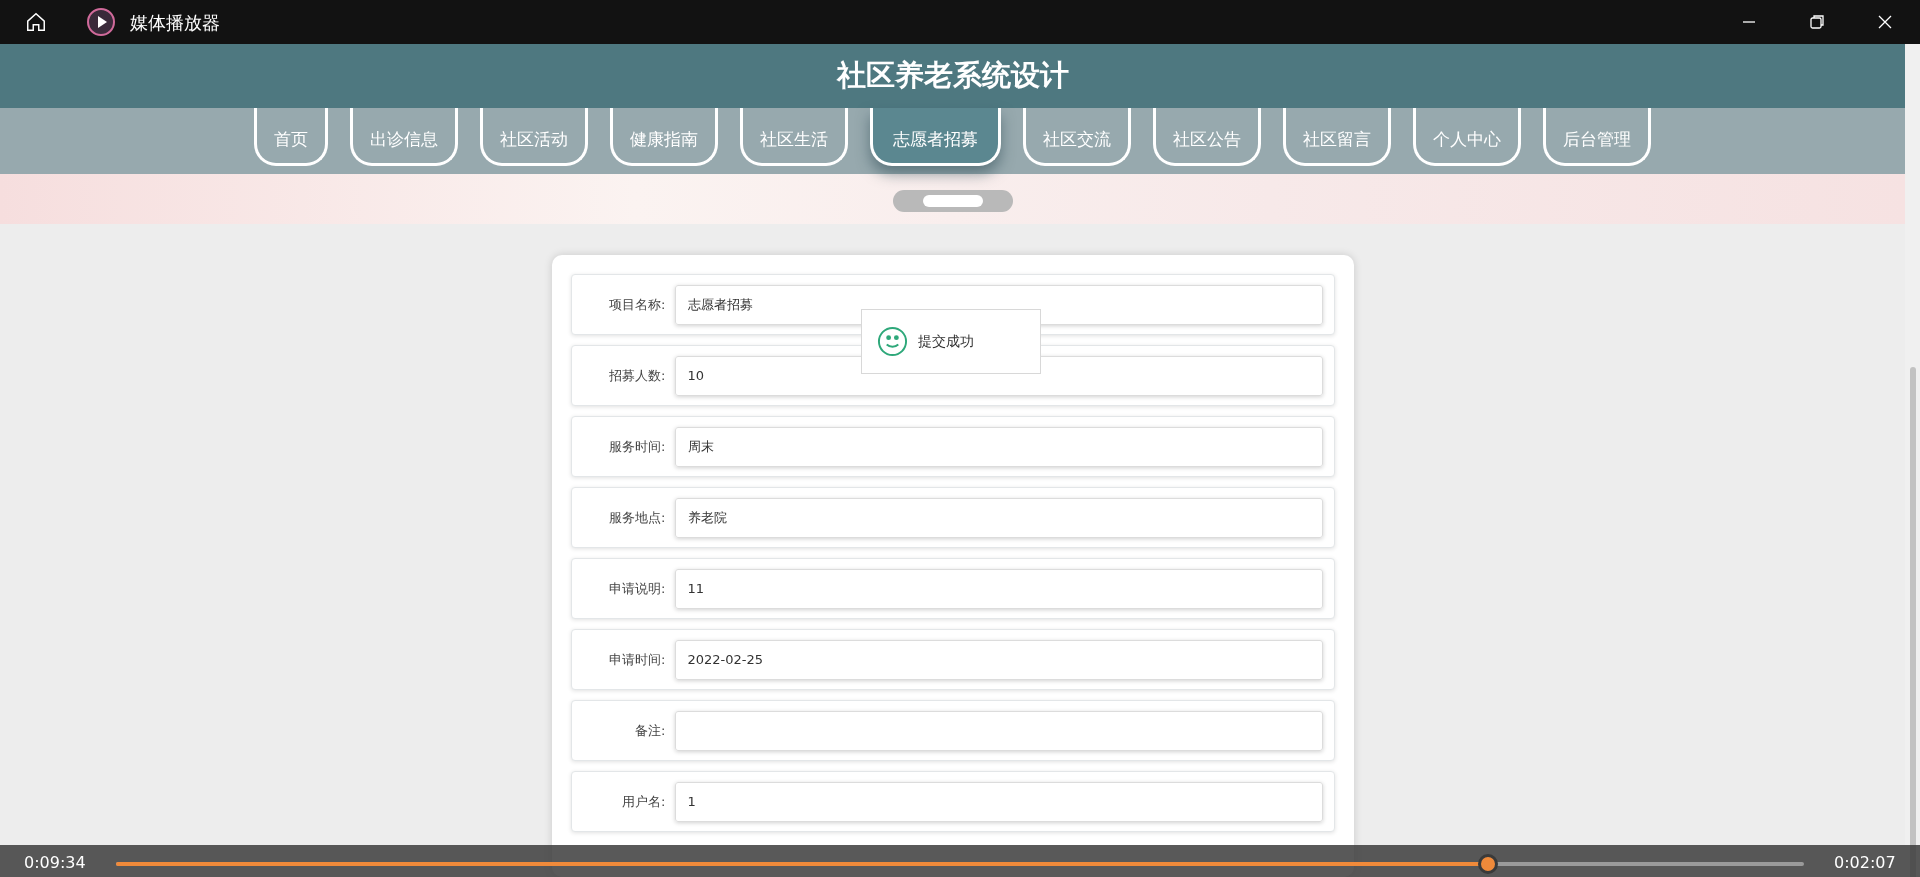 The width and height of the screenshot is (1920, 877). I want to click on restore-icon, so click(1817, 22).